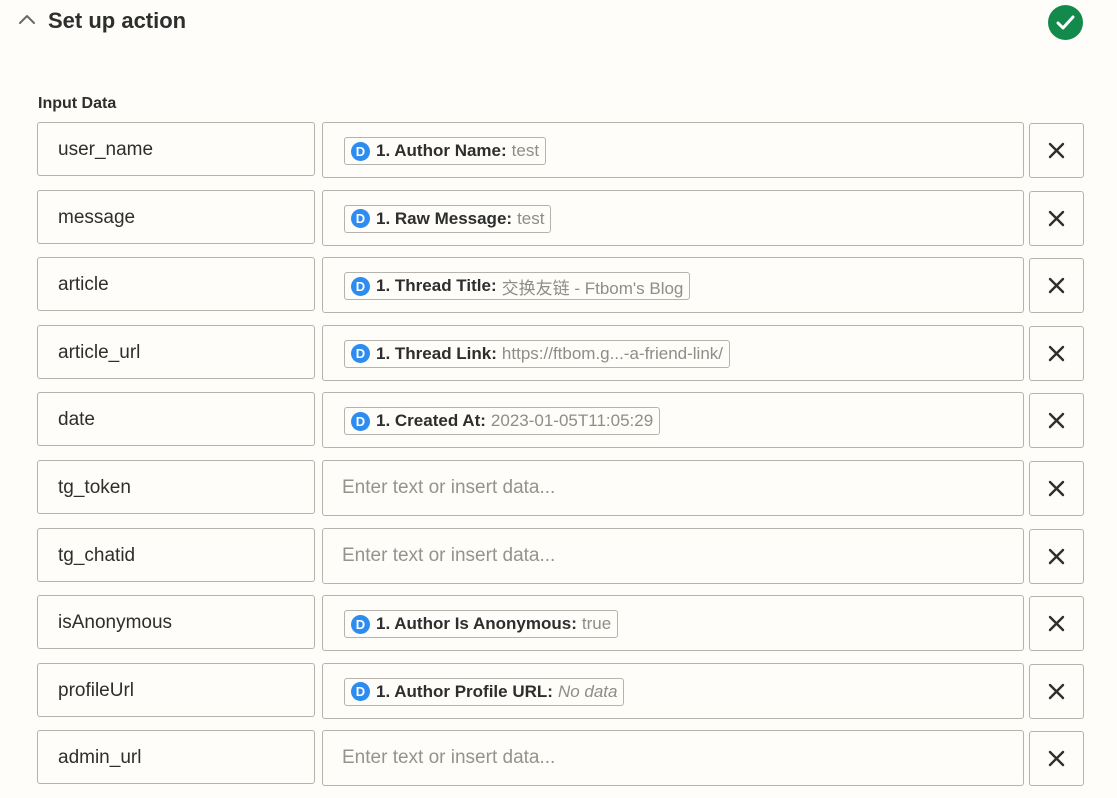 The width and height of the screenshot is (1117, 798). I want to click on field-value-input: D 1. Thread Title: 交换友链 - Ftbom's Blog, so click(673, 285).